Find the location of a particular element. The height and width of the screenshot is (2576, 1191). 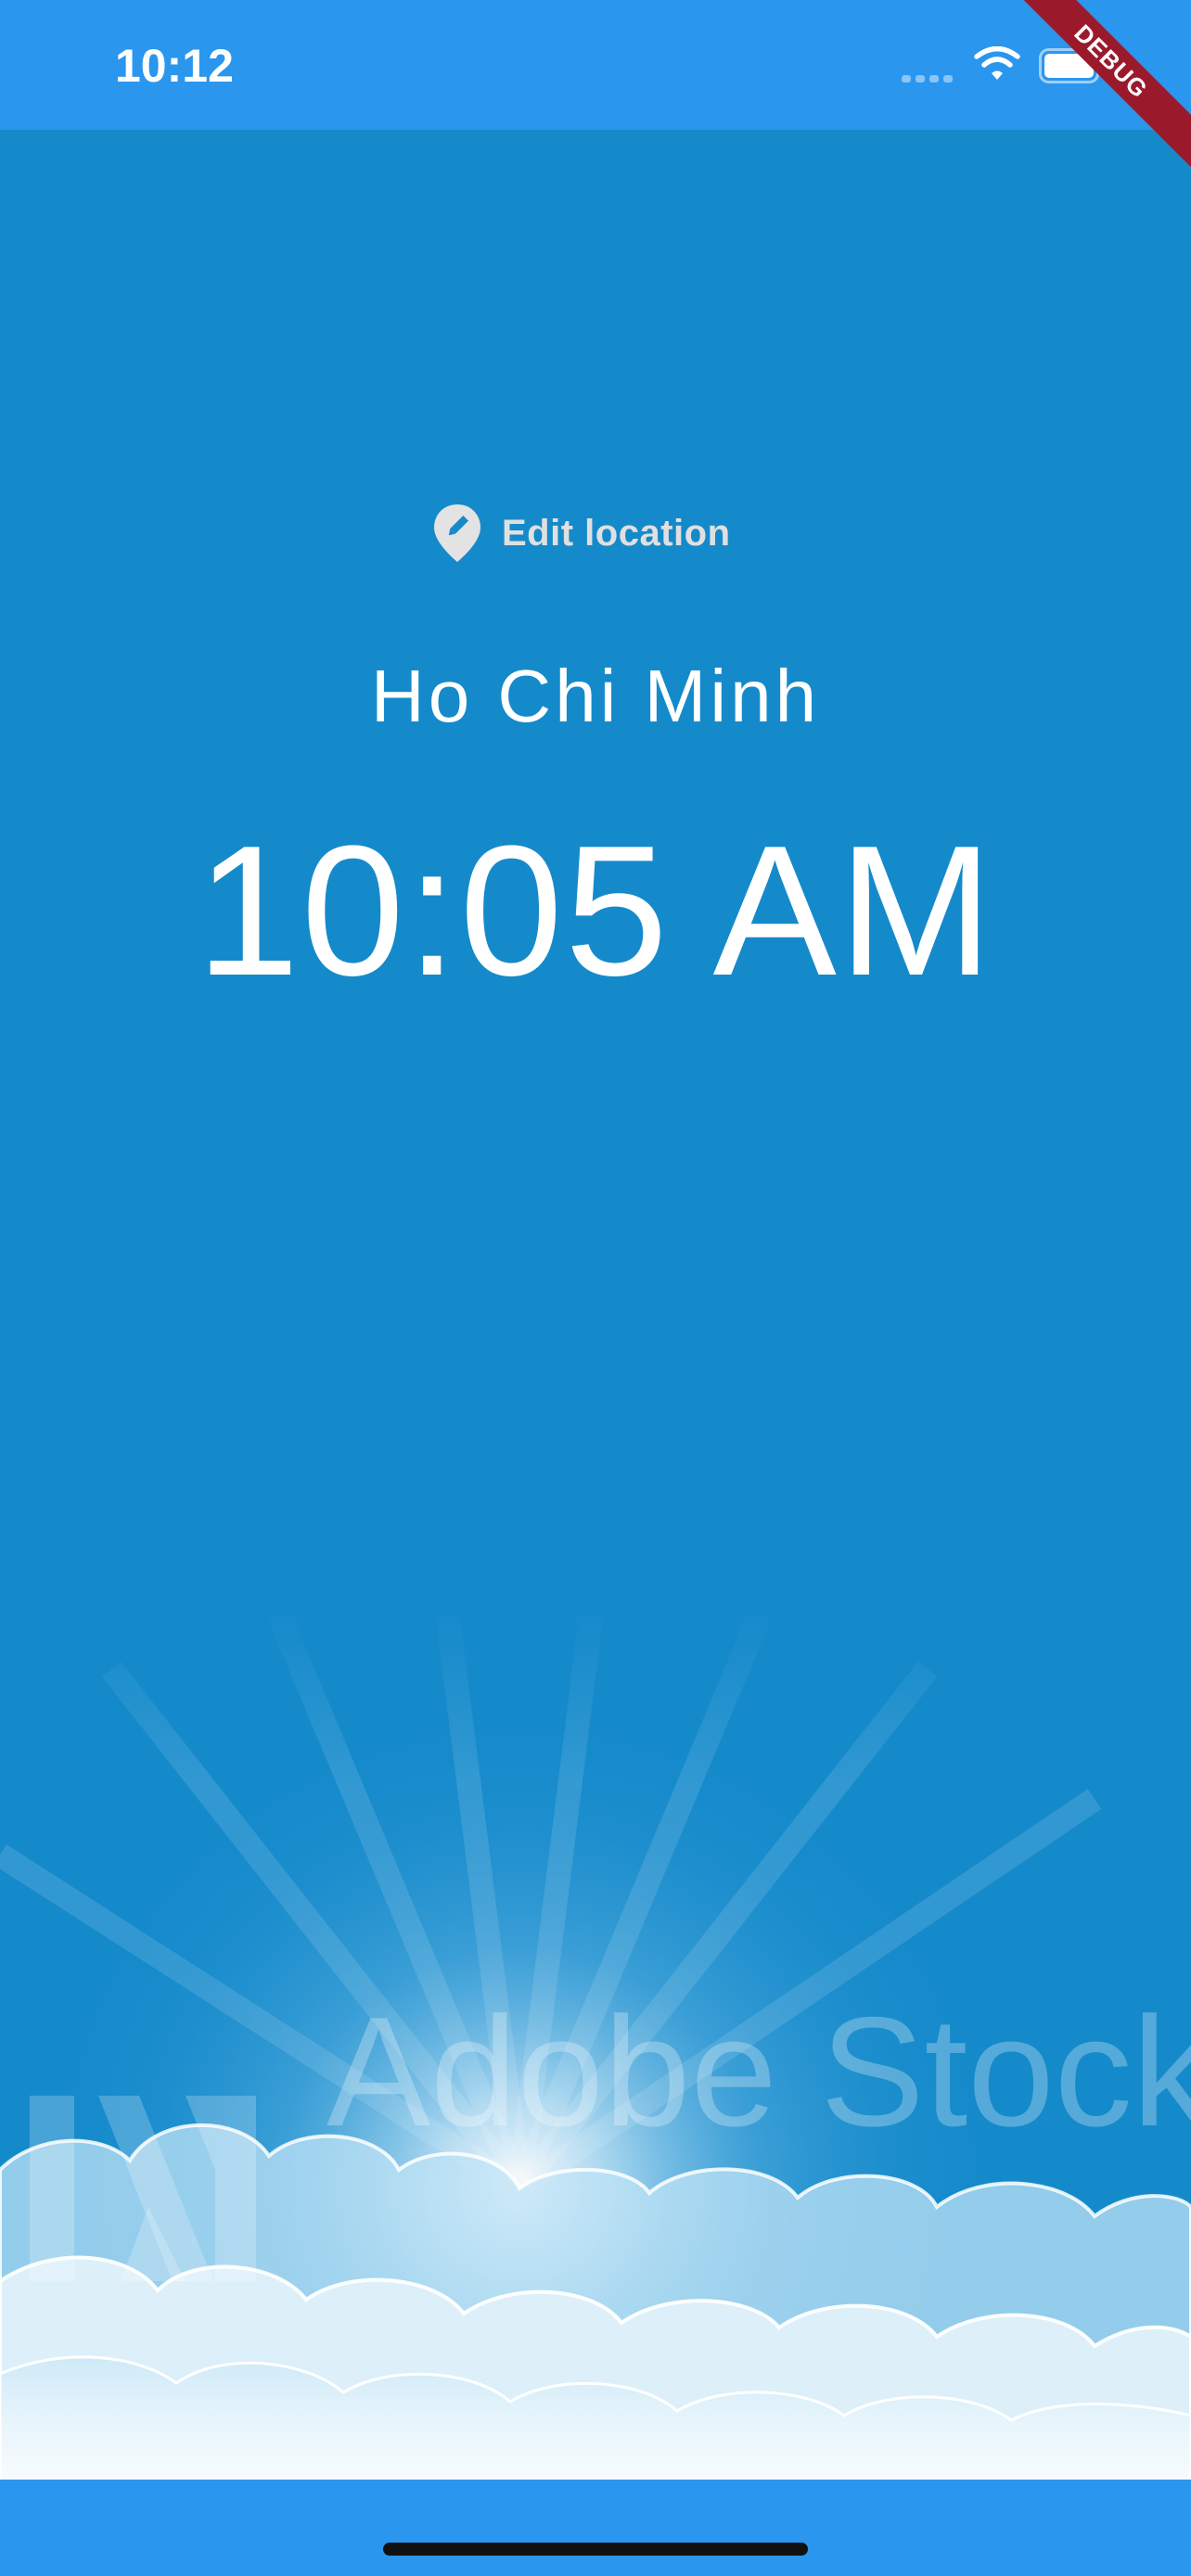

status-time: 10:12 is located at coordinates (174, 66).